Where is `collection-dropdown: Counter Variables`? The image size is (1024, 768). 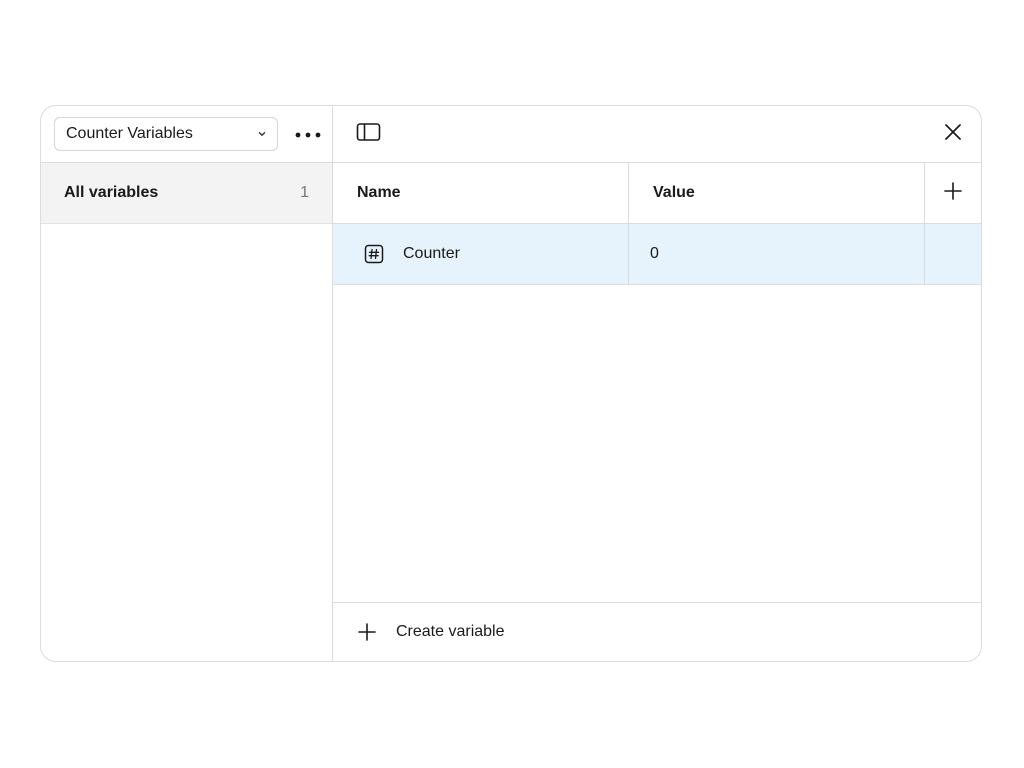 collection-dropdown: Counter Variables is located at coordinates (166, 134).